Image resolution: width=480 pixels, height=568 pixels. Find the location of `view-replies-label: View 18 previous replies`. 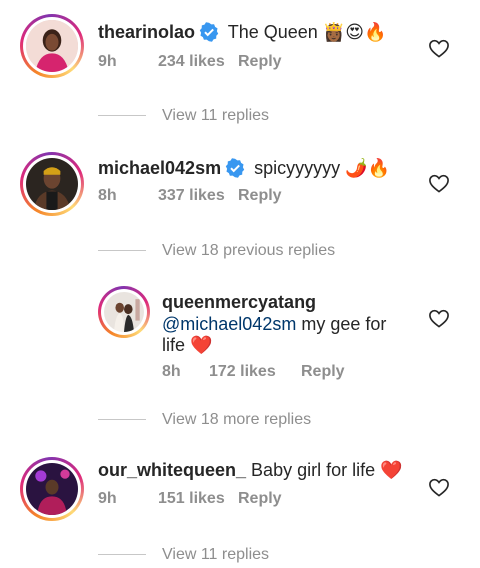

view-replies-label: View 18 previous replies is located at coordinates (249, 250).